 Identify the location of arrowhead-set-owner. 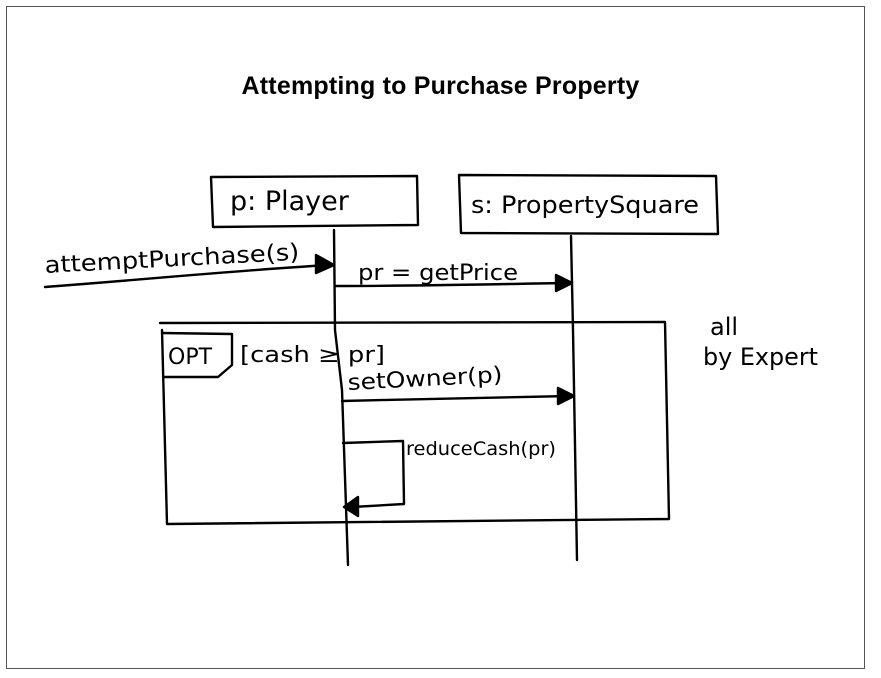
(566, 396).